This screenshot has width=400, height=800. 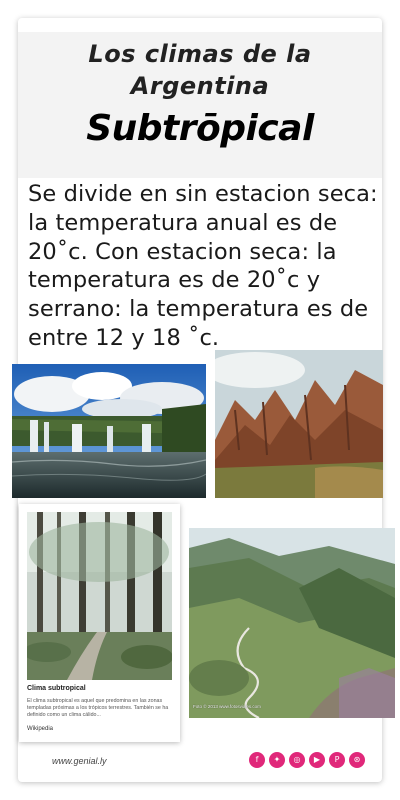 I want to click on description-line: serrano: la temperatura es de, so click(x=198, y=309).